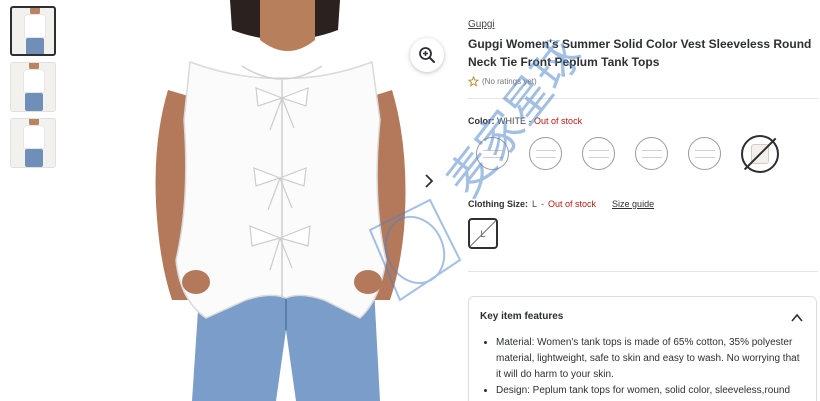 The height and width of the screenshot is (401, 820). What do you see at coordinates (473, 81) in the screenshot?
I see `star-outline-icon` at bounding box center [473, 81].